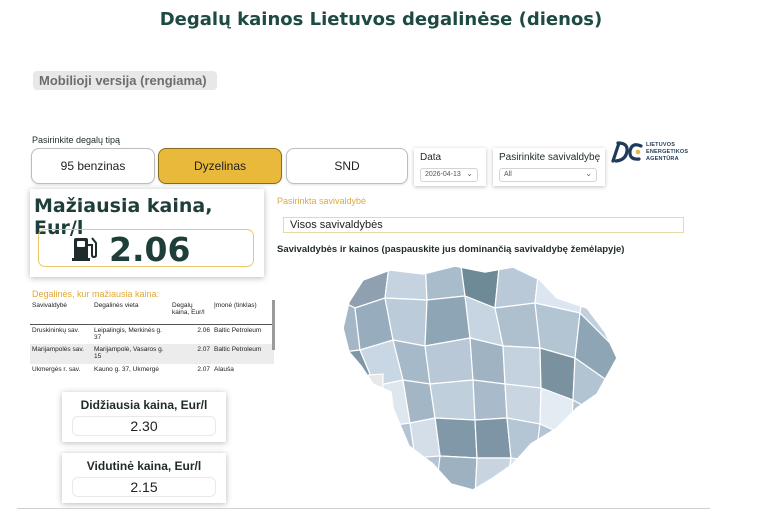 This screenshot has width=762, height=510. I want to click on avg-price-value: 2.15, so click(144, 487).